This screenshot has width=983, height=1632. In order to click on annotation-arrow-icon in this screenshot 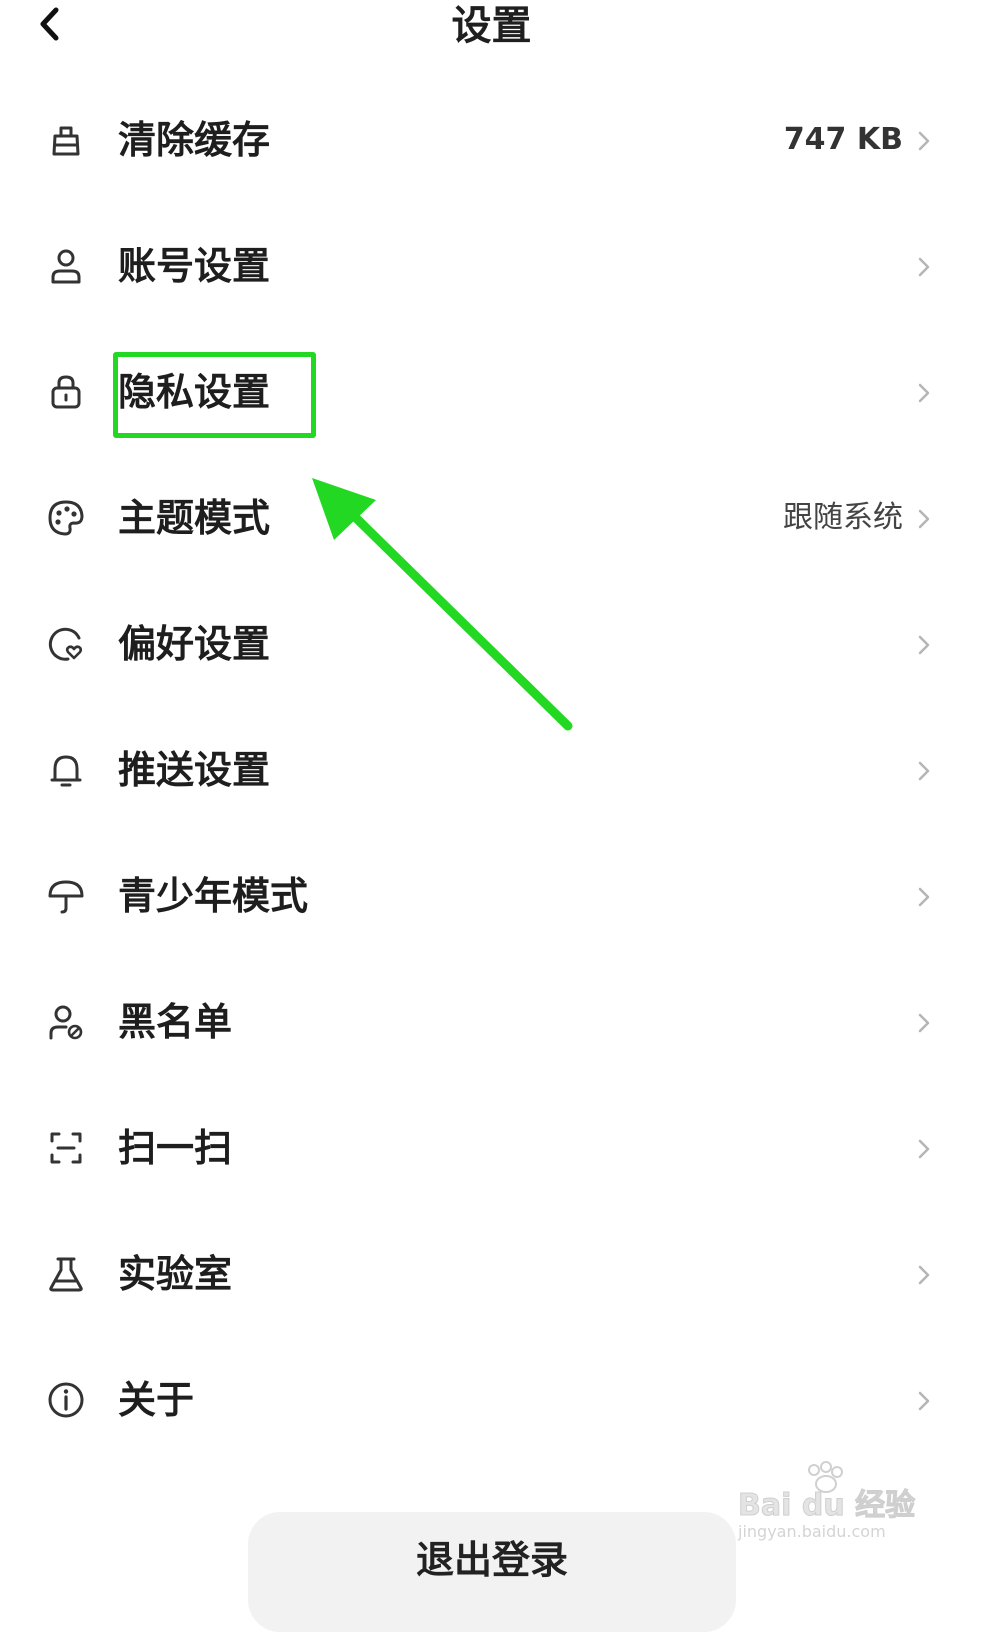, I will do `click(442, 604)`.